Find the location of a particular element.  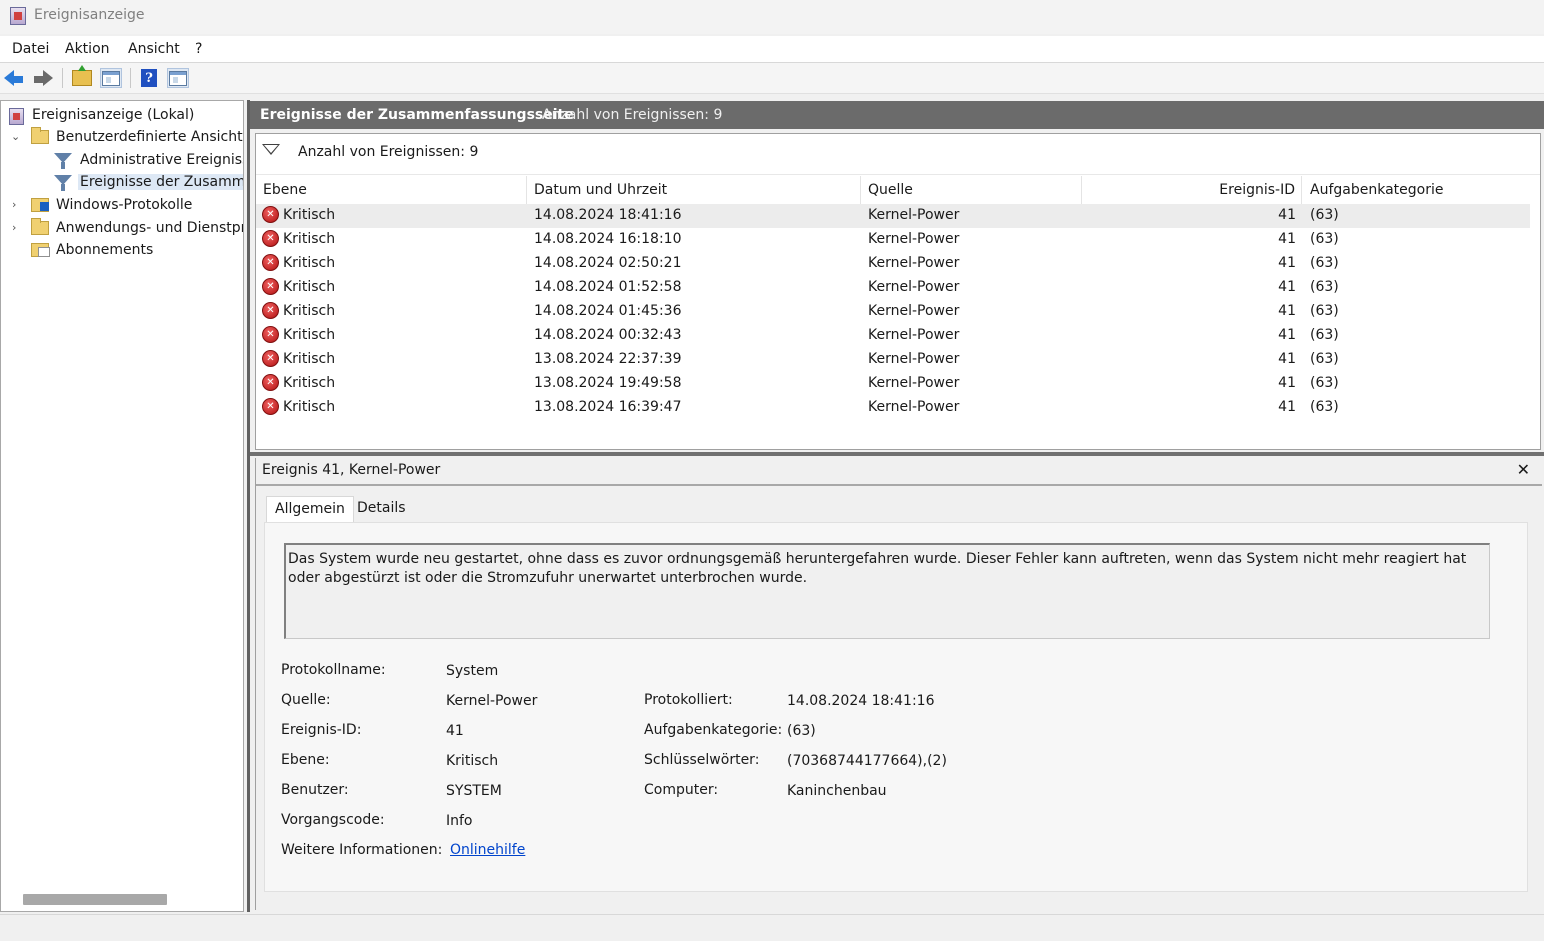

label-event-id: Ereignis-ID: is located at coordinates (321, 730).